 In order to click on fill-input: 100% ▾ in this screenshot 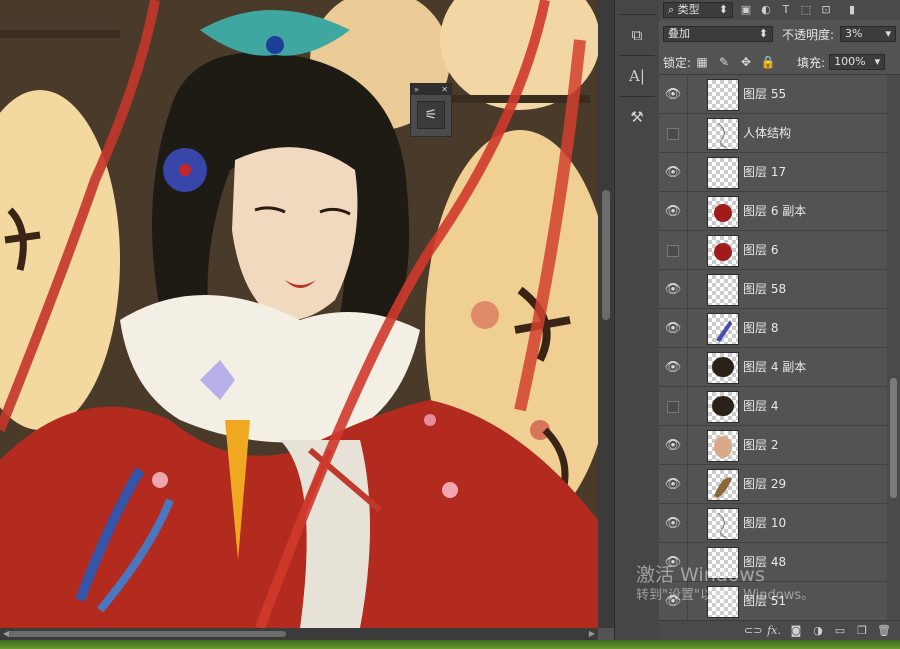, I will do `click(857, 62)`.